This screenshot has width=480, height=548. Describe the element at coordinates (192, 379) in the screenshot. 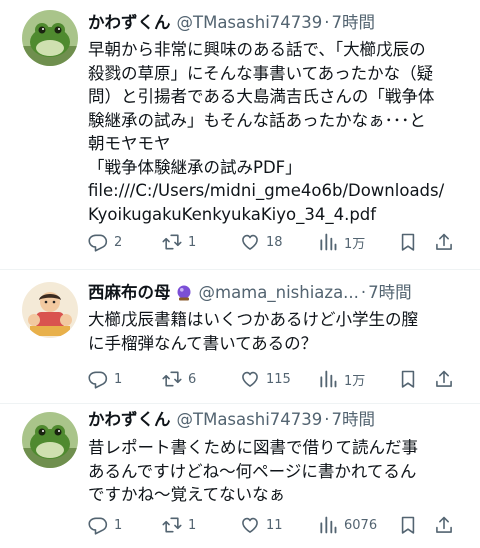

I see `retweet-count: 6` at that location.